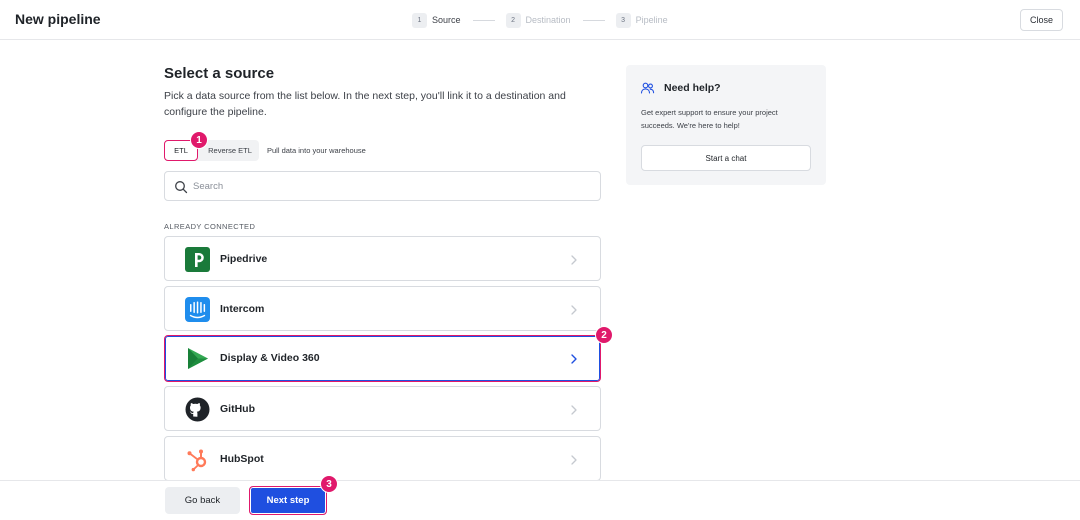  Describe the element at coordinates (382, 358) in the screenshot. I see `source-item-display-video-360: Display & Video 360` at that location.